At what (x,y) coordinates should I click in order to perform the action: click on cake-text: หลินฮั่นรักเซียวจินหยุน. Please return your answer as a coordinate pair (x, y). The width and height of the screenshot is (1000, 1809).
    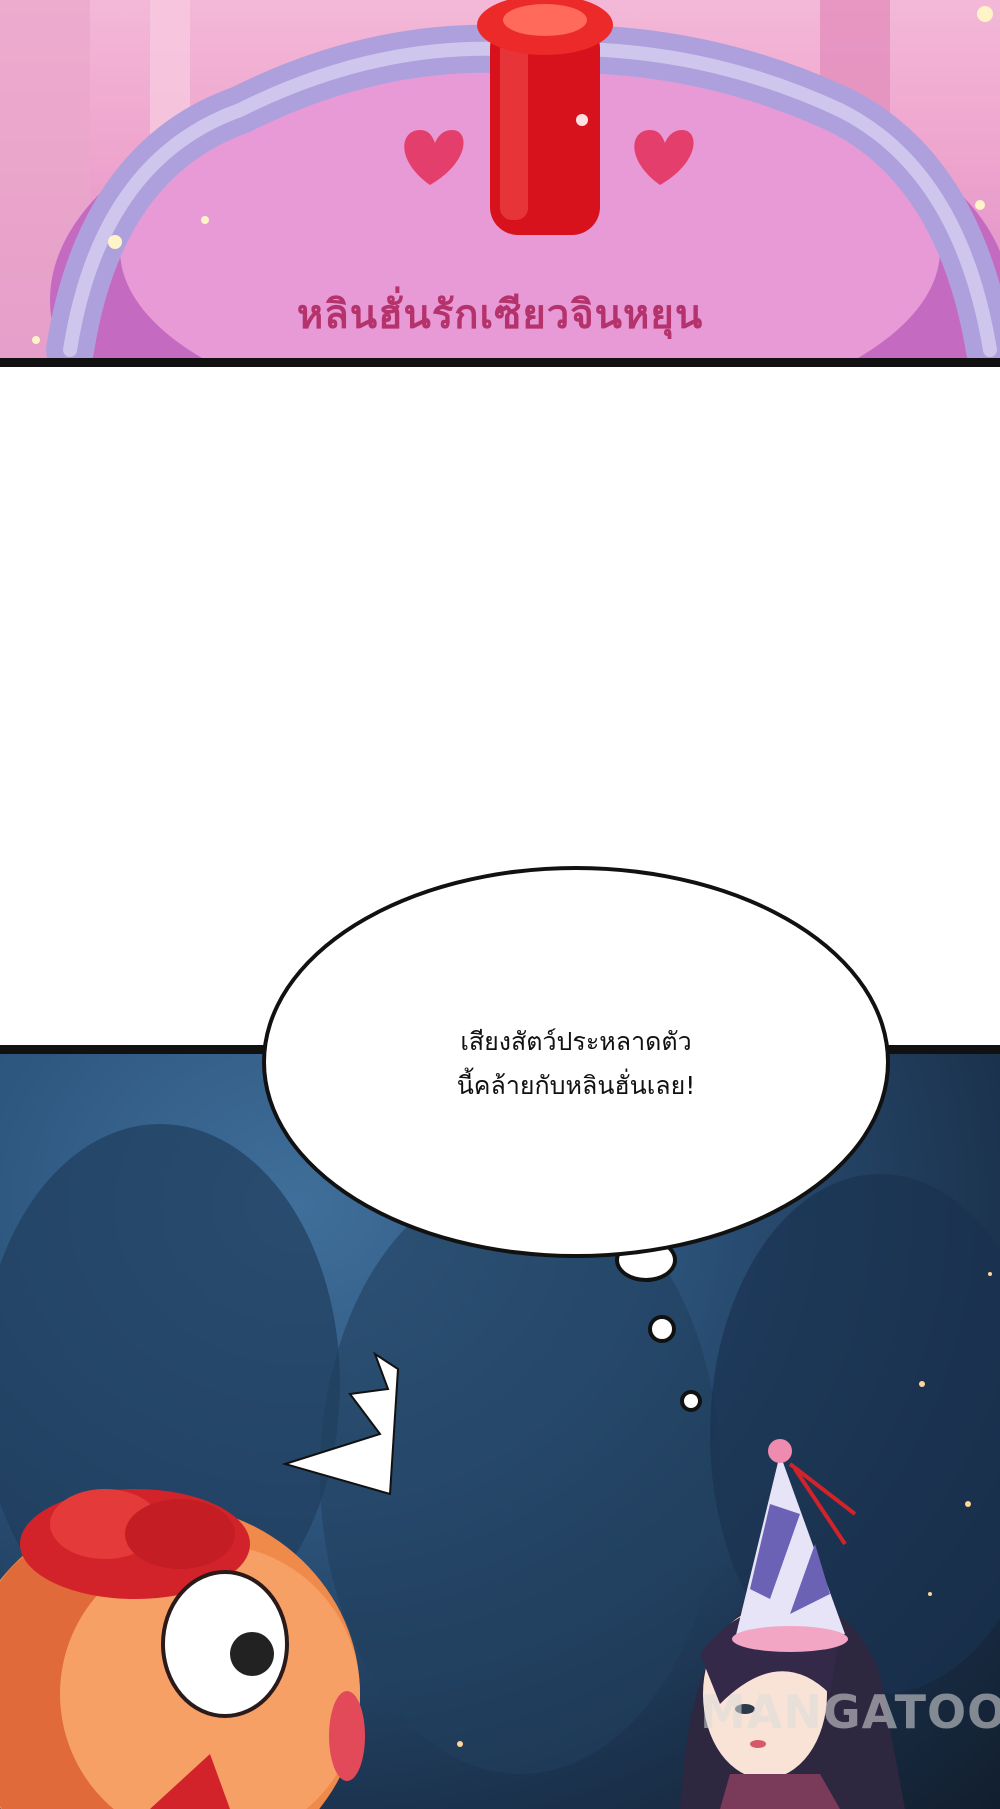
    Looking at the image, I should click on (500, 315).